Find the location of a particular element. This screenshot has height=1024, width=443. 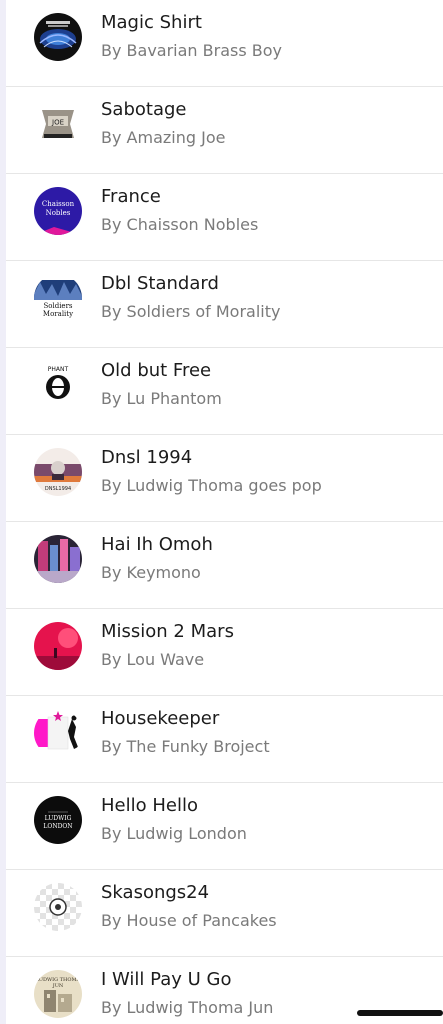

album-art-hai-ih-omoh is located at coordinates (58, 559).